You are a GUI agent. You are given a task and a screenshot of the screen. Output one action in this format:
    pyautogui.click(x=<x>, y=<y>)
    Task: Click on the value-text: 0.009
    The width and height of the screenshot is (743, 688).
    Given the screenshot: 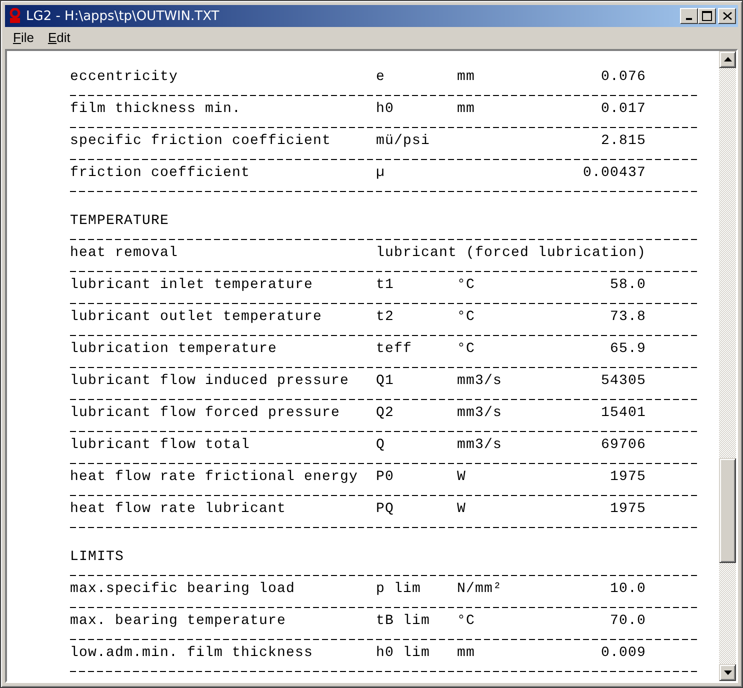 What is the action you would take?
    pyautogui.click(x=623, y=653)
    